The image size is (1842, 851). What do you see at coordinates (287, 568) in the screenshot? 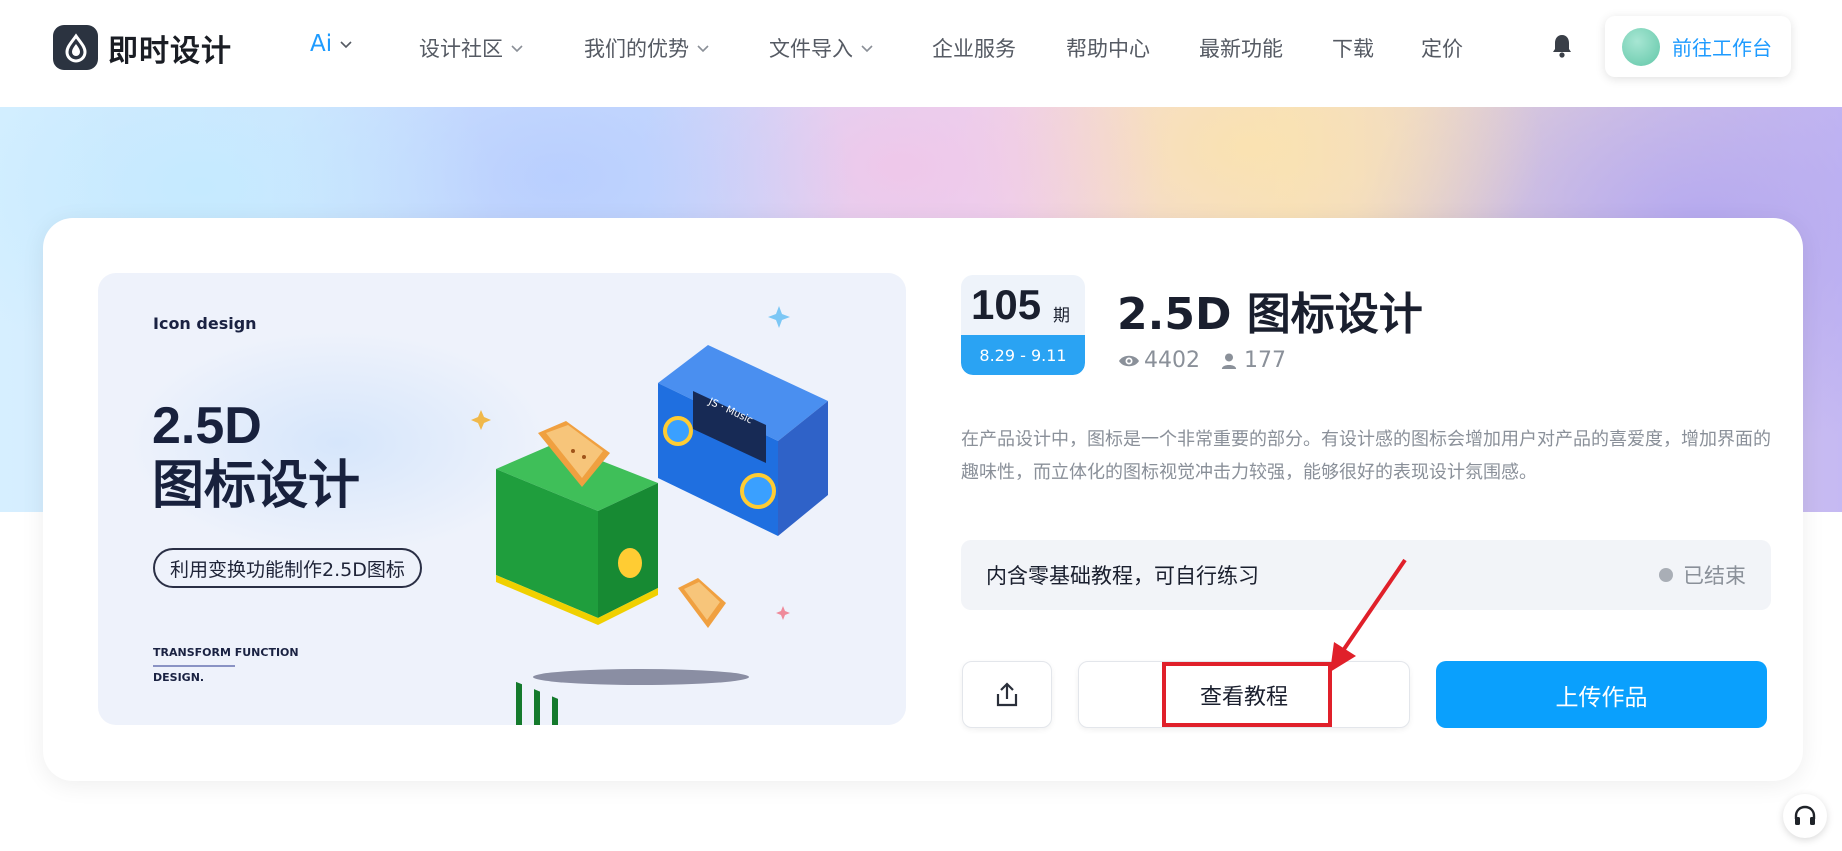
I see `cover-subtitle-pill: 利用变换功能制作2.5D图标` at bounding box center [287, 568].